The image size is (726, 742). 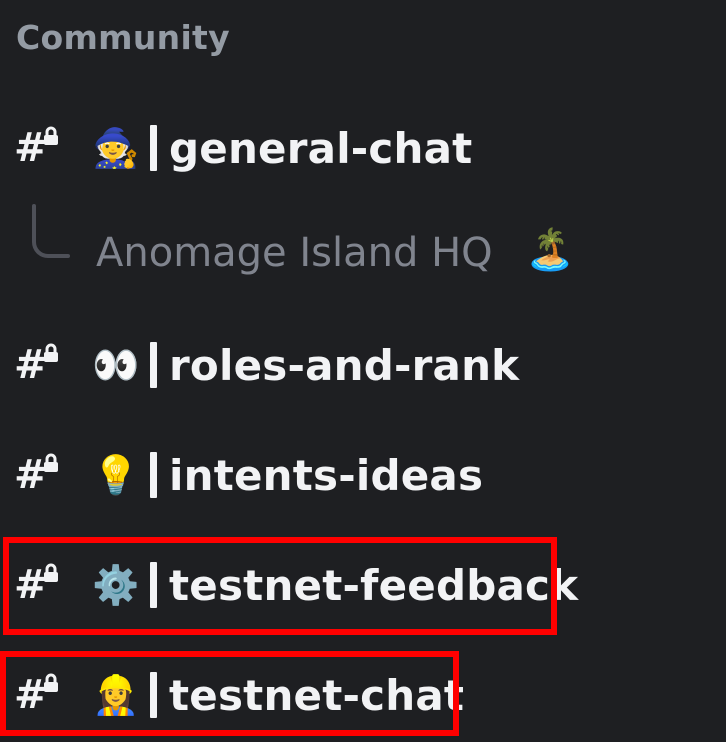 What do you see at coordinates (116, 475) in the screenshot?
I see `light-bulb-emoji-icon: 💡` at bounding box center [116, 475].